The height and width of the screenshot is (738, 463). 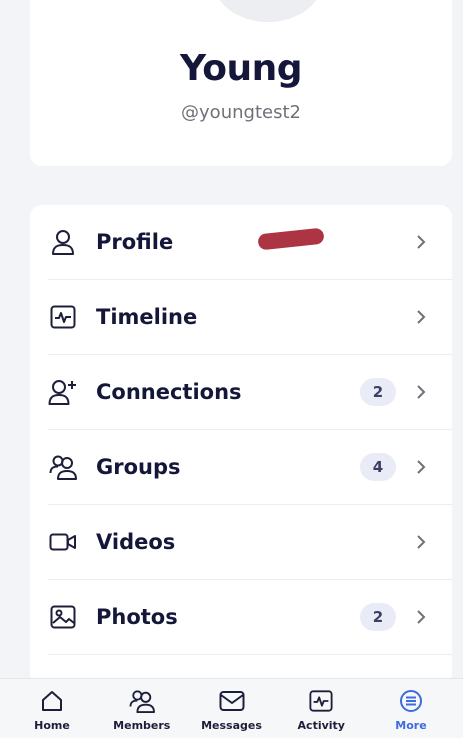 I want to click on tab-label: More, so click(x=411, y=725).